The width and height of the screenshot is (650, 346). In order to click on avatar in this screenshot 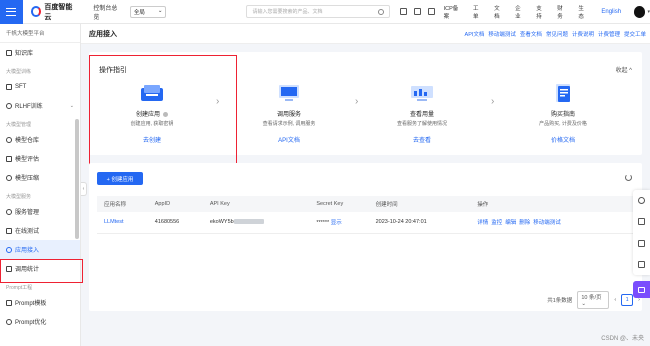, I will do `click(640, 11)`.